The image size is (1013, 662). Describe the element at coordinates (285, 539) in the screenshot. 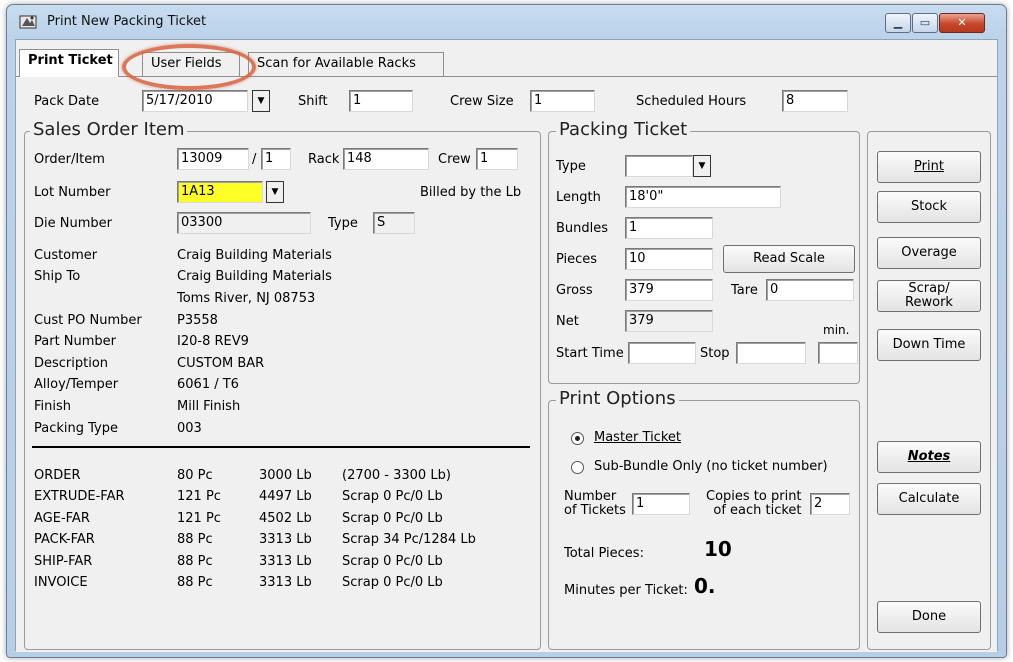

I see `stage-lbs: 3313 Lb` at that location.